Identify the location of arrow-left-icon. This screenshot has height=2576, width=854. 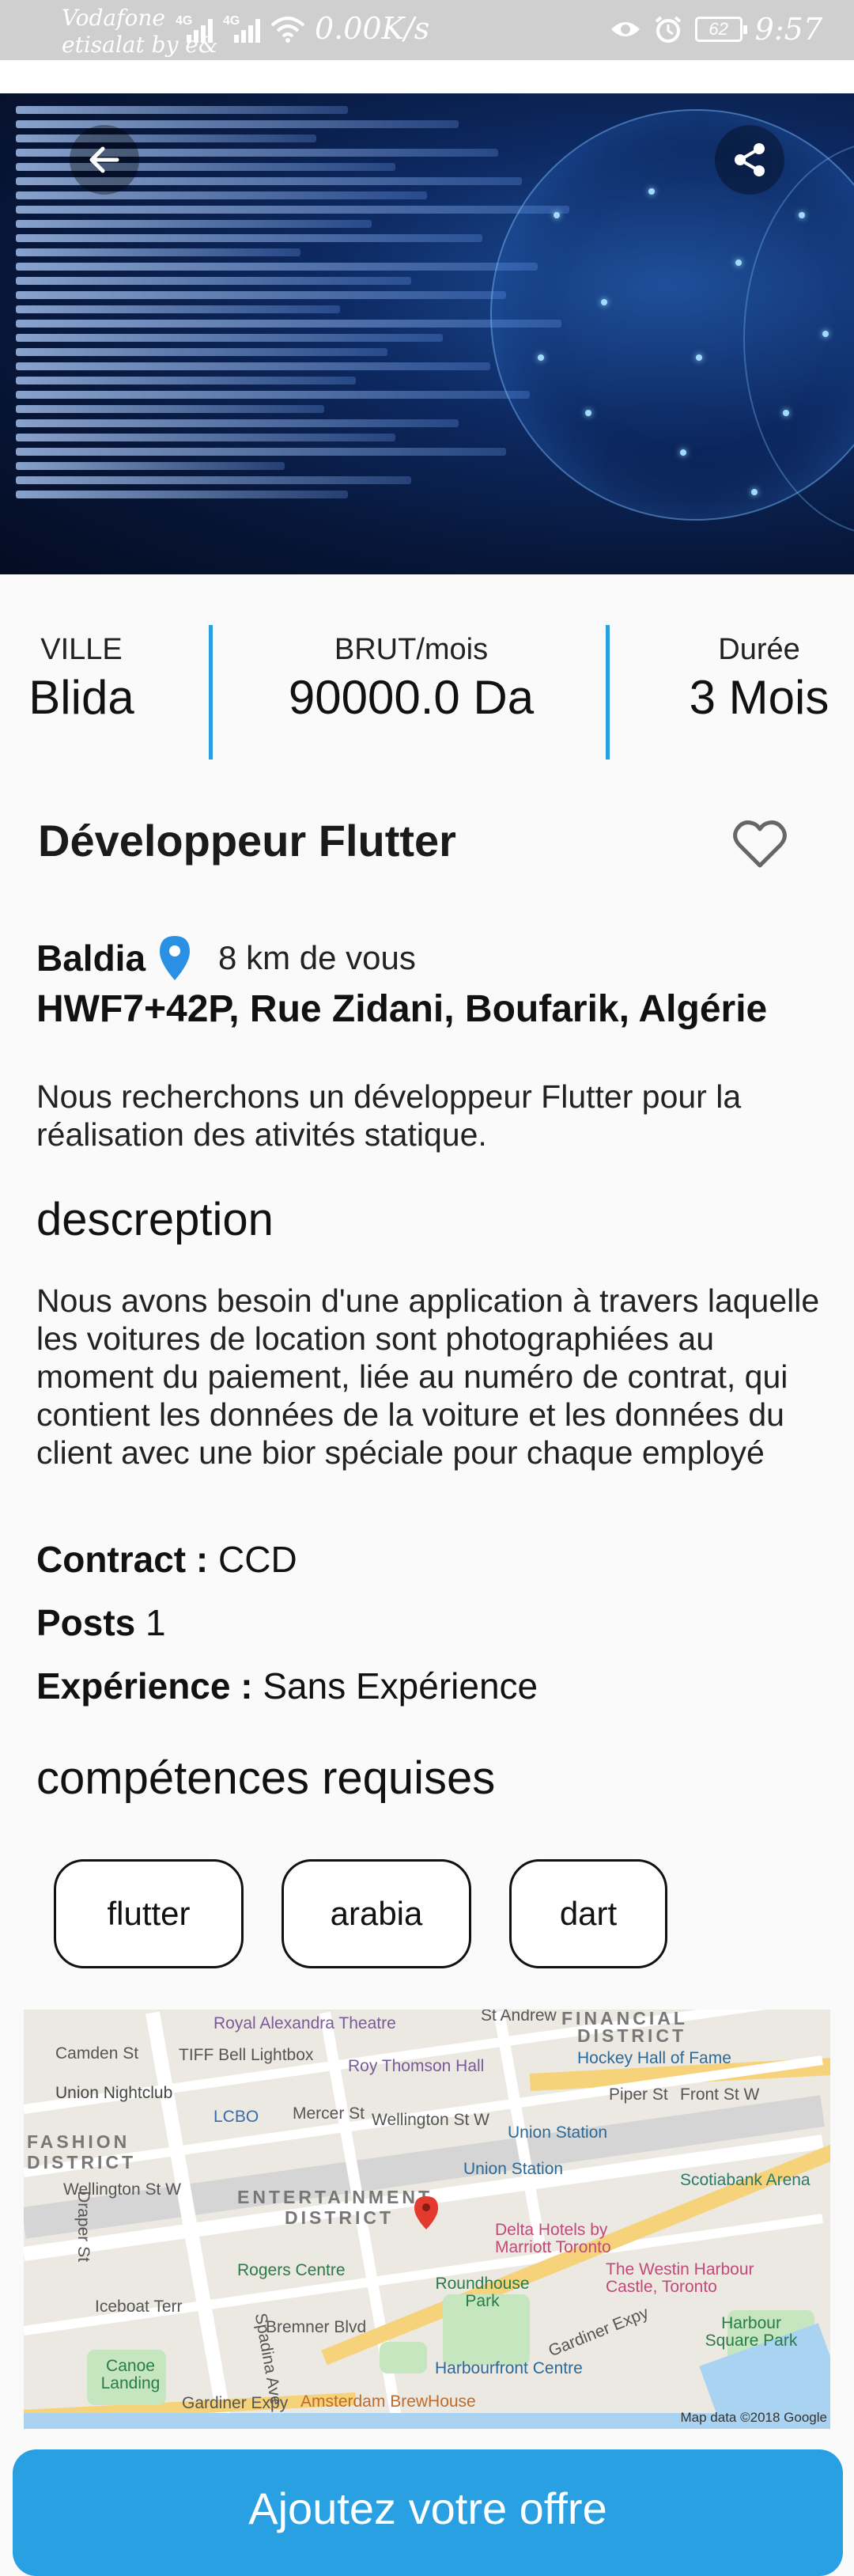
(104, 159).